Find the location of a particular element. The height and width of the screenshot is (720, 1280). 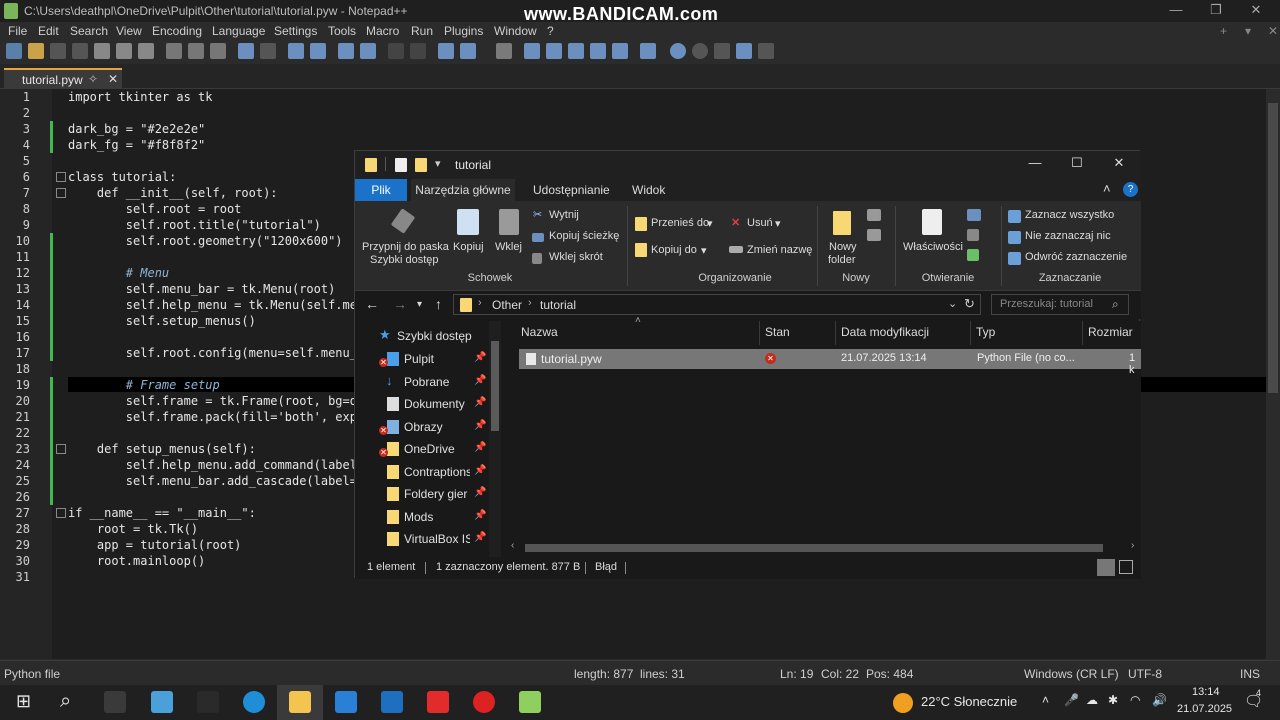

task-view-icon is located at coordinates (115, 702).